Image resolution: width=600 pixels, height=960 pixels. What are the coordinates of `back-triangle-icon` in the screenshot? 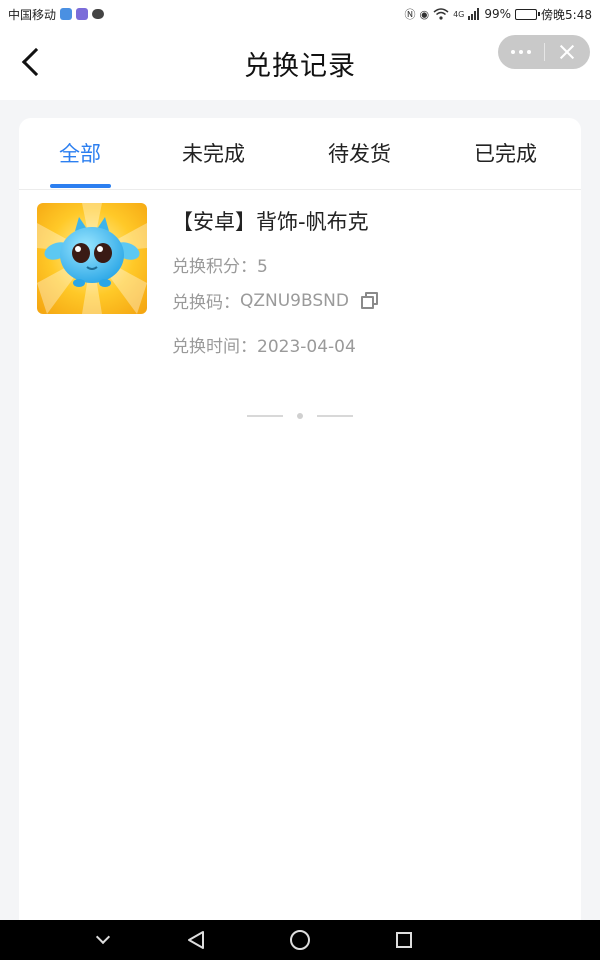 It's located at (196, 940).